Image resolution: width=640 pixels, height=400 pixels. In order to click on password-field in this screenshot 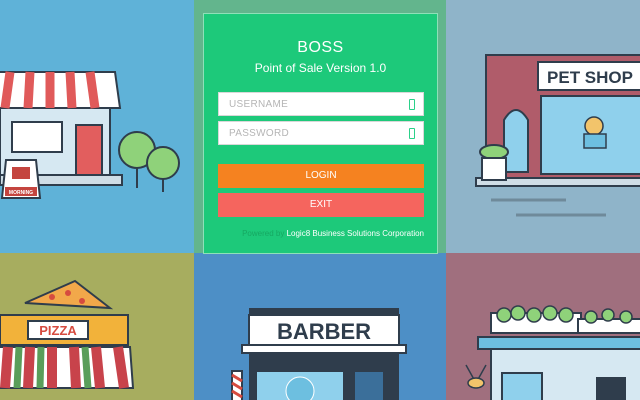, I will do `click(321, 133)`.